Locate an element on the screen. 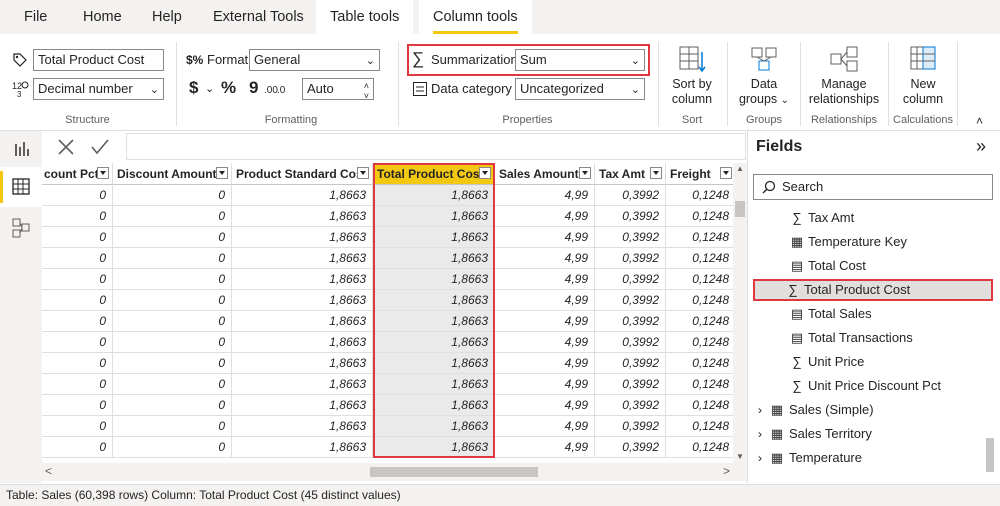 This screenshot has width=1000, height=506. column-header-count-pct: count Pct is located at coordinates (77, 174).